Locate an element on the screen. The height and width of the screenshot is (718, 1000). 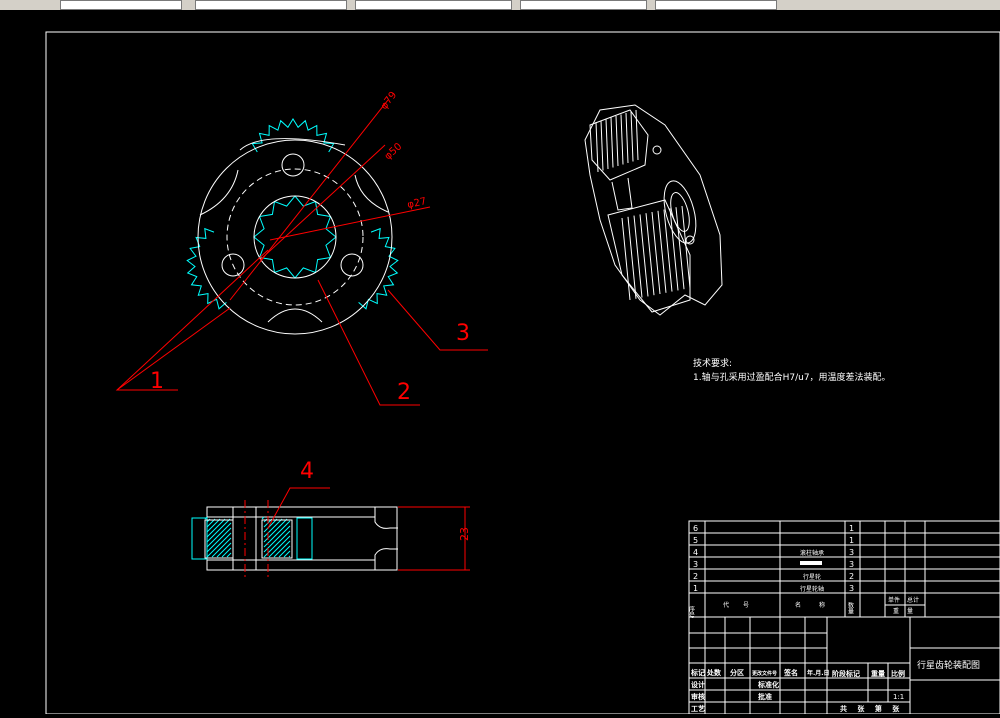
dim-label-d27: φ27 is located at coordinates (416, 203).